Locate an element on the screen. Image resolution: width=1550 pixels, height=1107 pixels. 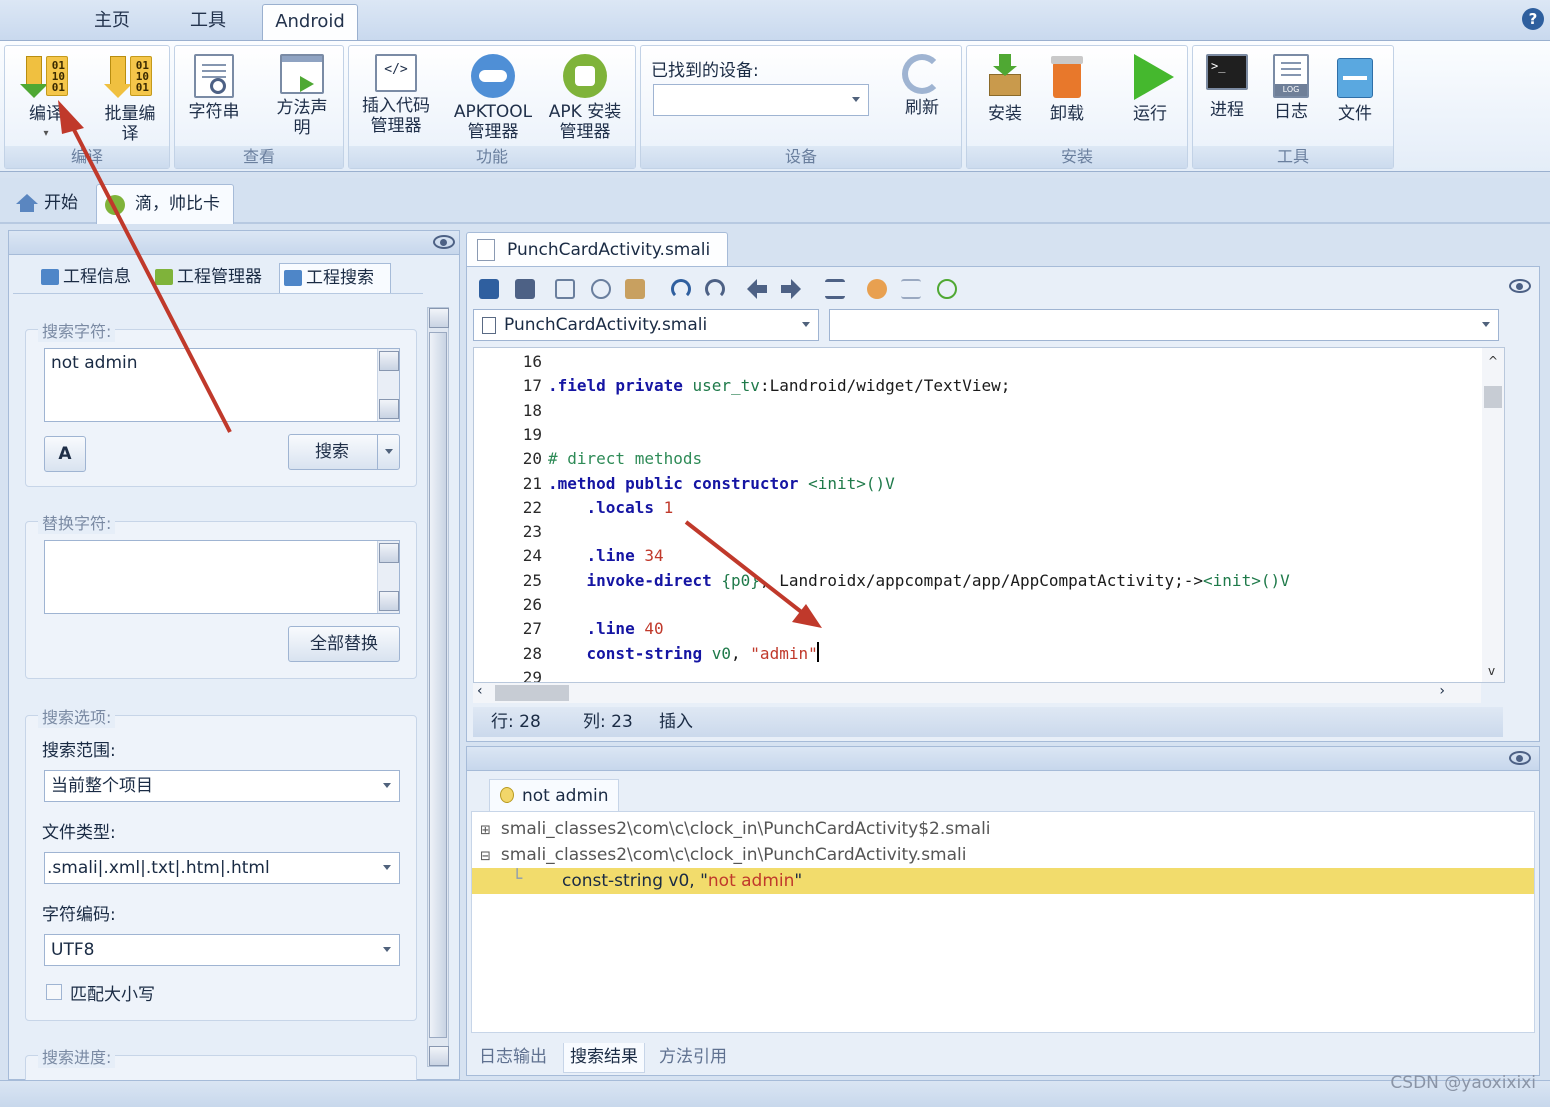
tab-log-output: 日志输出 is located at coordinates (513, 1058).